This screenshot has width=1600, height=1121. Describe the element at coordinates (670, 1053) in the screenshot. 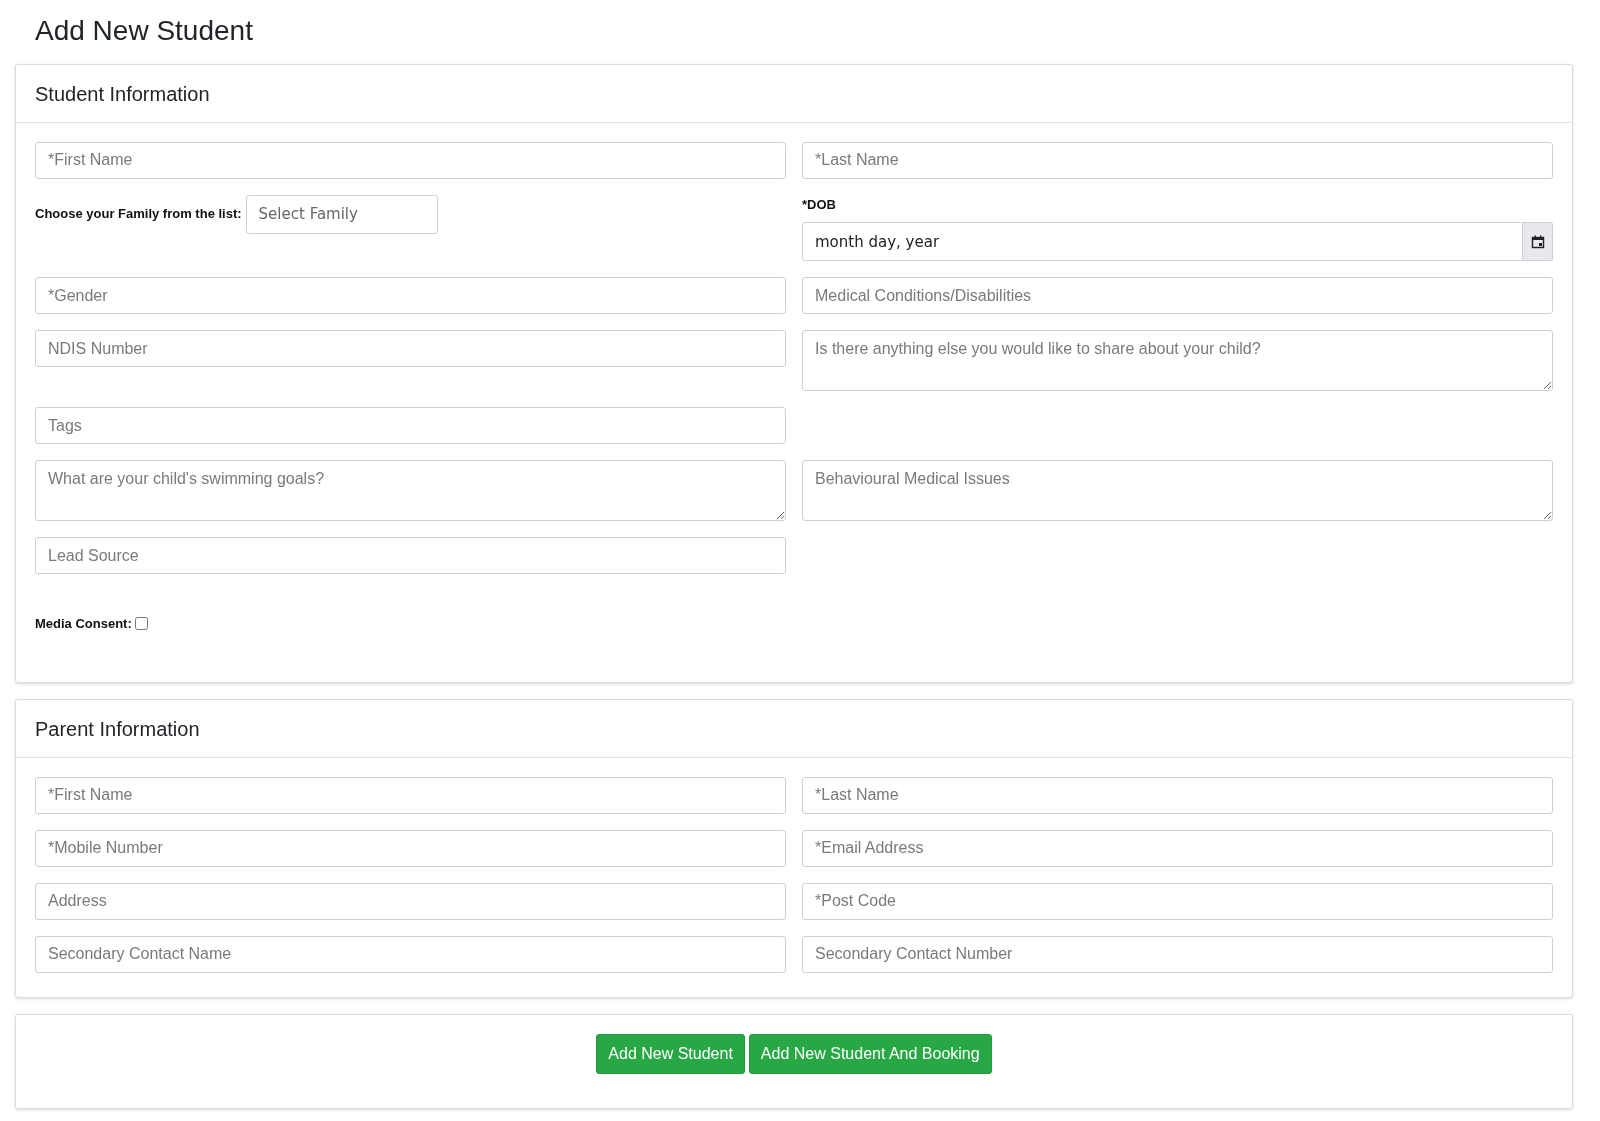

I see `submit-button: Add New Student` at that location.